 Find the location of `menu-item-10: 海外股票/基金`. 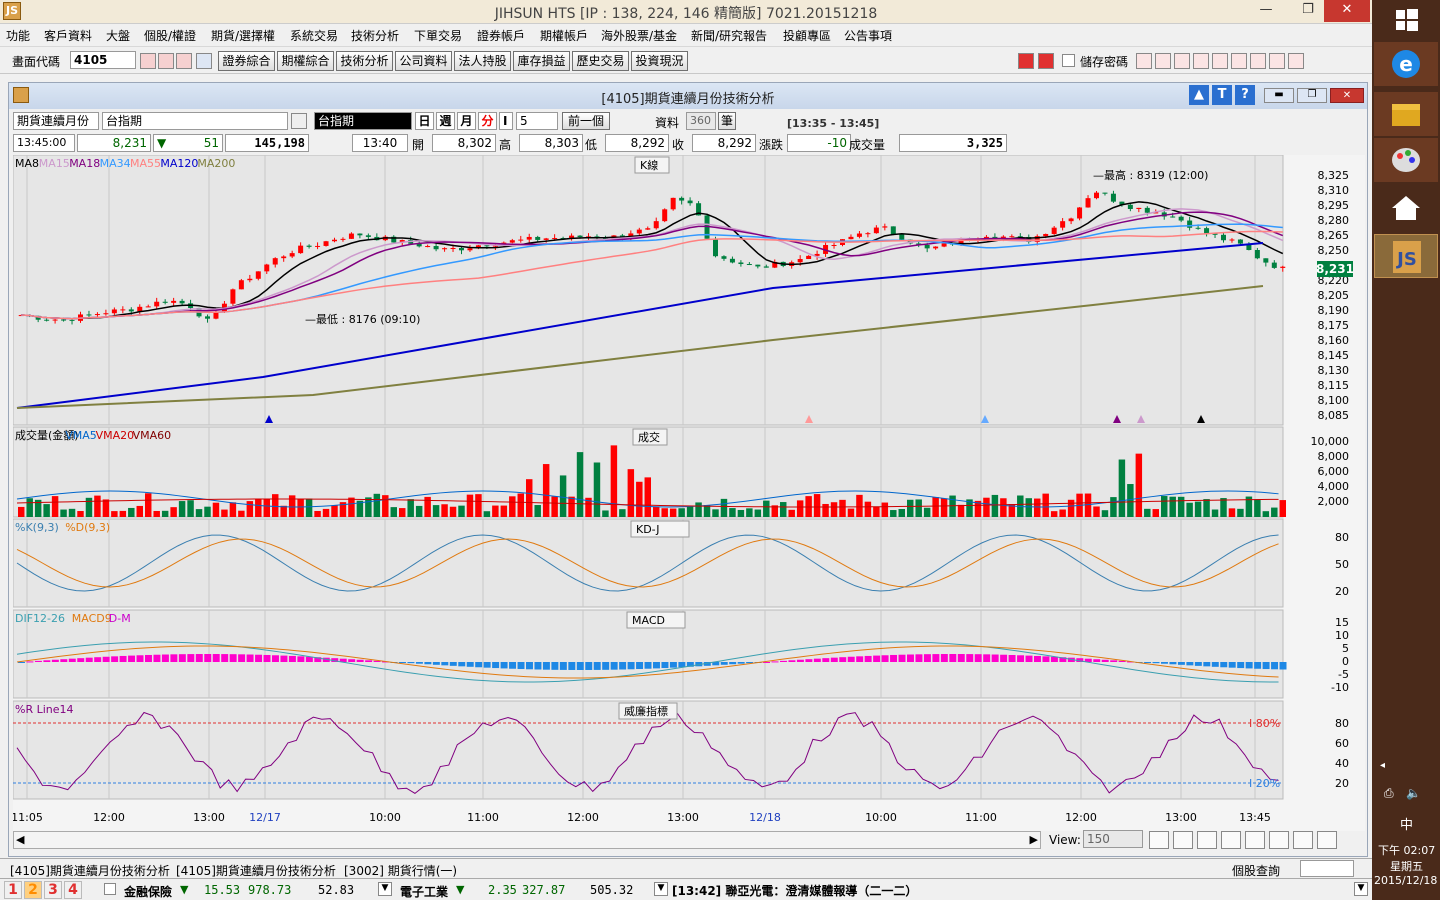

menu-item-10: 海外股票/基金 is located at coordinates (639, 35).